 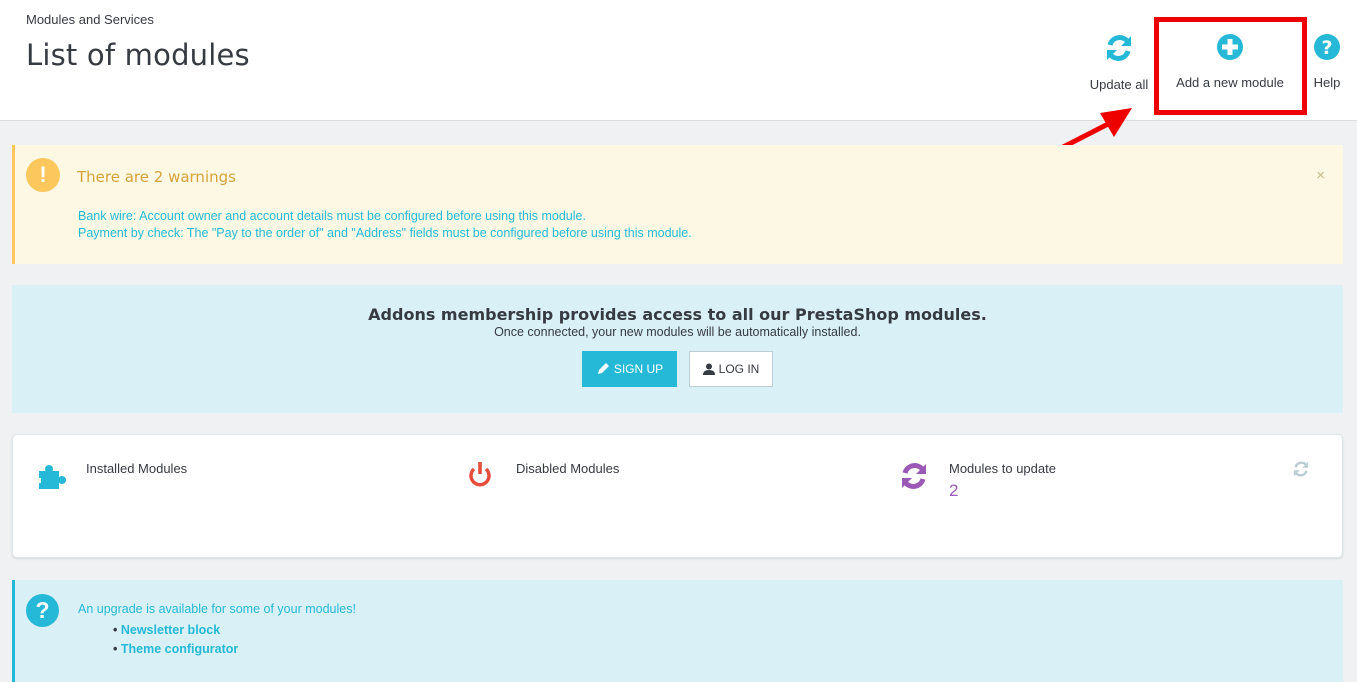 I want to click on modules-to-update-count: 2, so click(x=954, y=490).